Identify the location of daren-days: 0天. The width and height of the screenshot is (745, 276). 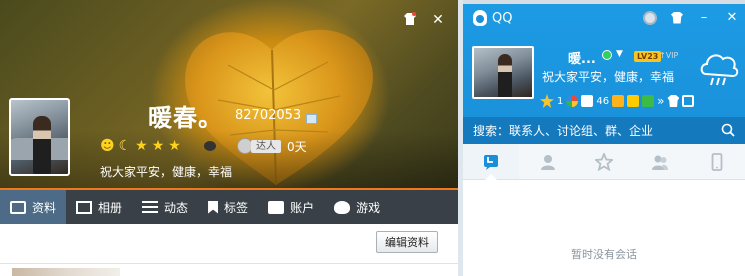
(297, 146).